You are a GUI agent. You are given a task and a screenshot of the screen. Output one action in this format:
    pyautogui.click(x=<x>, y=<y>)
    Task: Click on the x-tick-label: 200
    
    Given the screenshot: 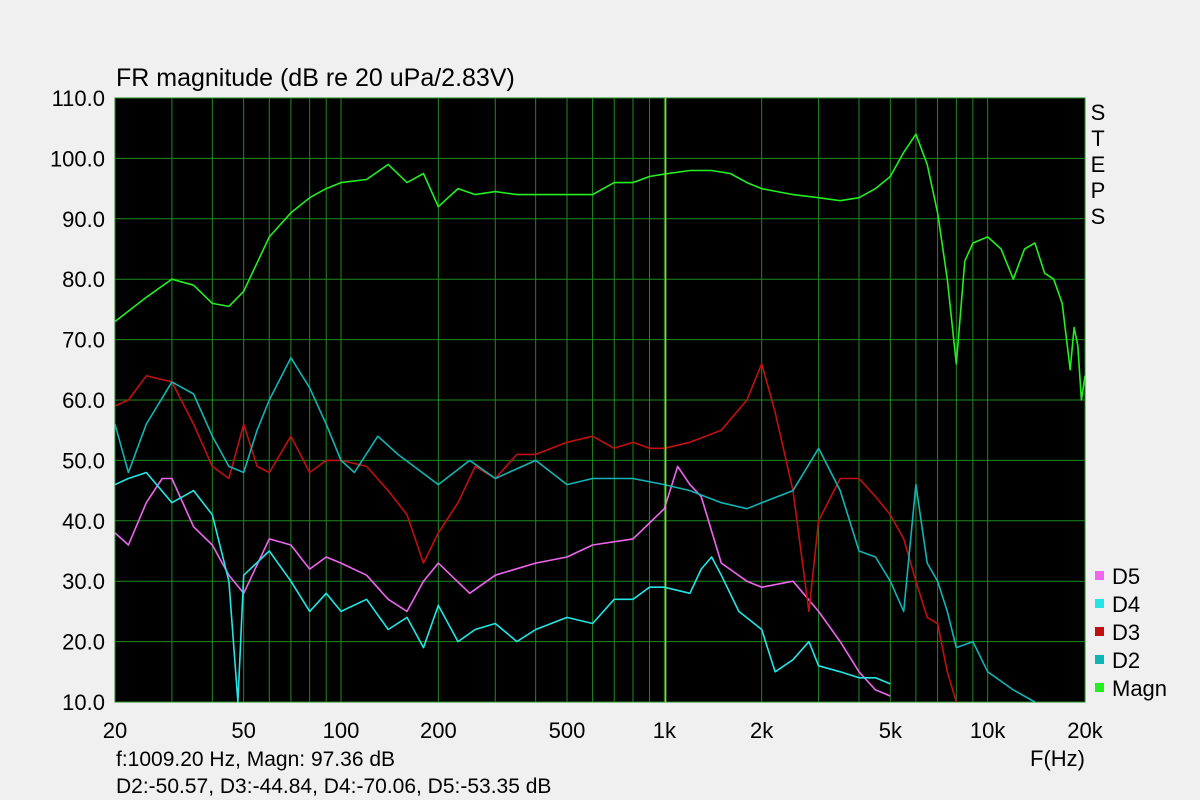 What is the action you would take?
    pyautogui.click(x=438, y=730)
    